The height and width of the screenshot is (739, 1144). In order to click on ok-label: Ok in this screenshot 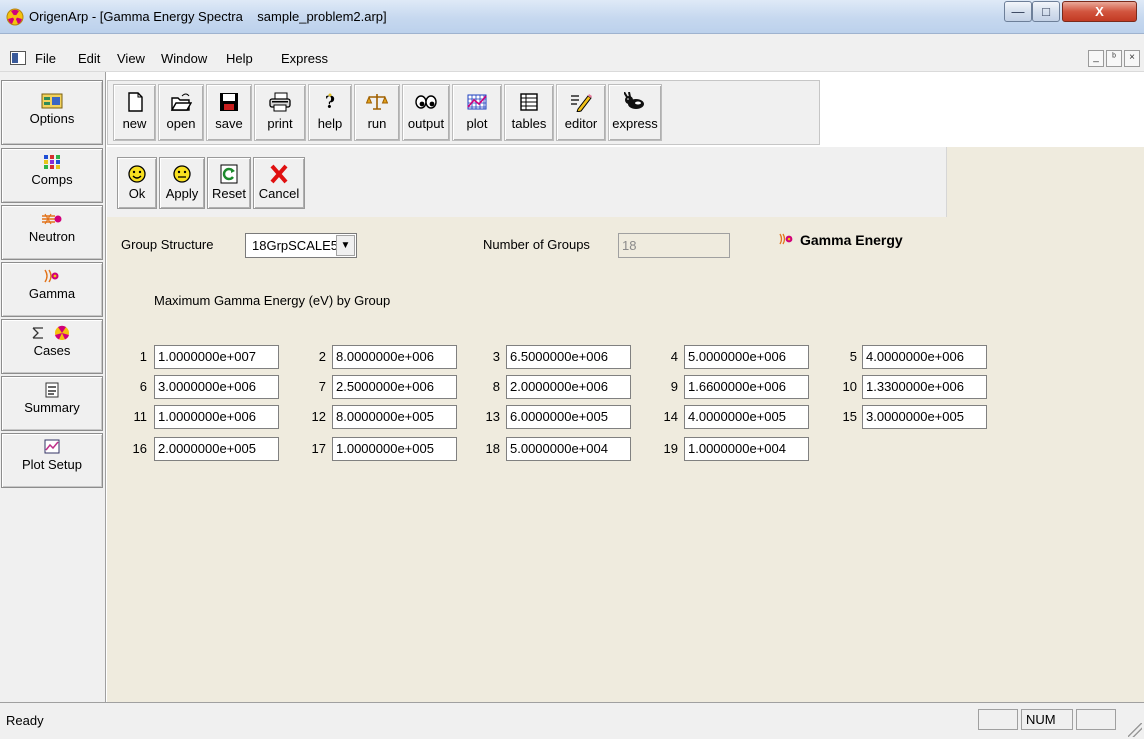, I will do `click(137, 193)`.